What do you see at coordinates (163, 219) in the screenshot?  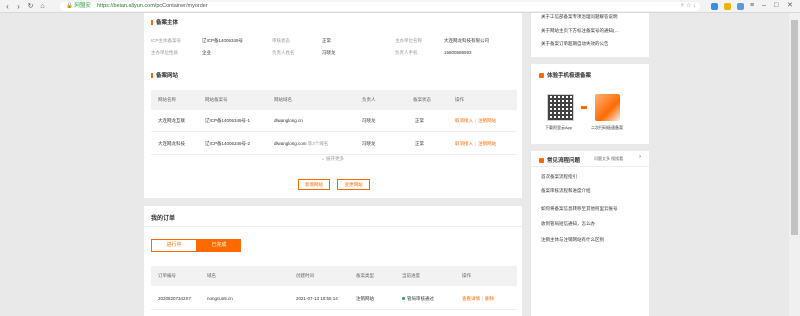 I see `orders-title: 我的订单` at bounding box center [163, 219].